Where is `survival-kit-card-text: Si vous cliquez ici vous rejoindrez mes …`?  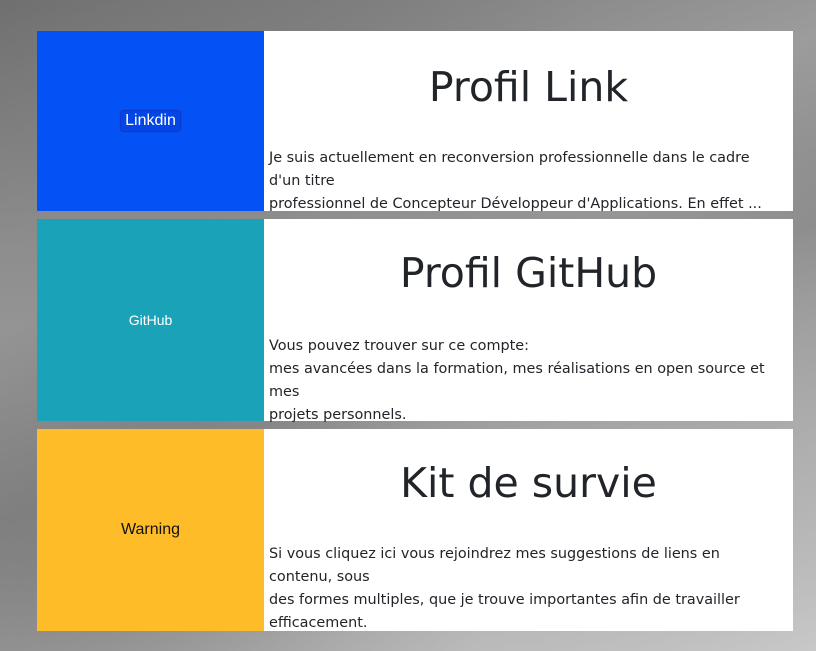
survival-kit-card-text: Si vous cliquez ici vous rejoindrez mes … is located at coordinates (504, 588).